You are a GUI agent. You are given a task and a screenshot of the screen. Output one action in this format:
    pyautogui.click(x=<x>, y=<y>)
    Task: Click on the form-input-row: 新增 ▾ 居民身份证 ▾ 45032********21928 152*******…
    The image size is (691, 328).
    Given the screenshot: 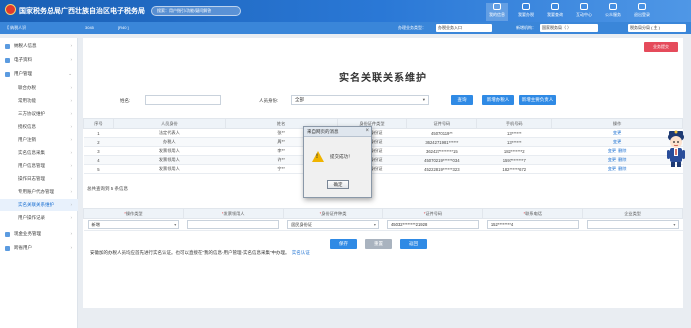 What is the action you would take?
    pyautogui.click(x=383, y=224)
    